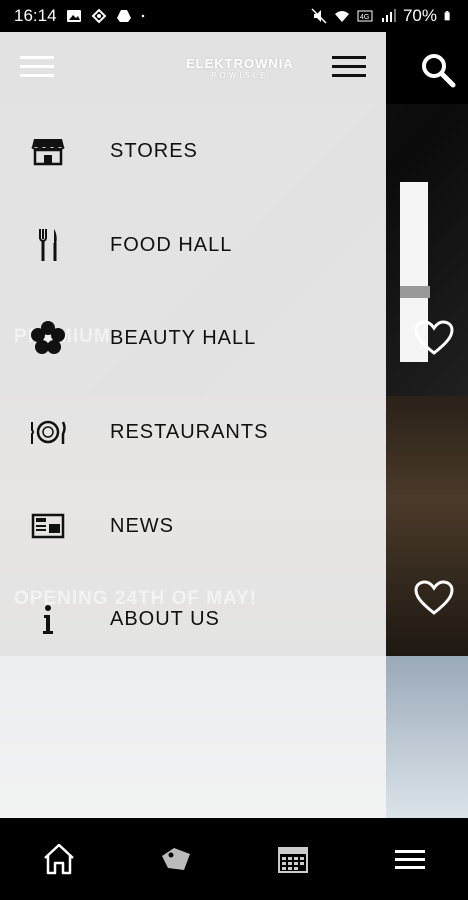  Describe the element at coordinates (48, 432) in the screenshot. I see `plate-icon` at that location.